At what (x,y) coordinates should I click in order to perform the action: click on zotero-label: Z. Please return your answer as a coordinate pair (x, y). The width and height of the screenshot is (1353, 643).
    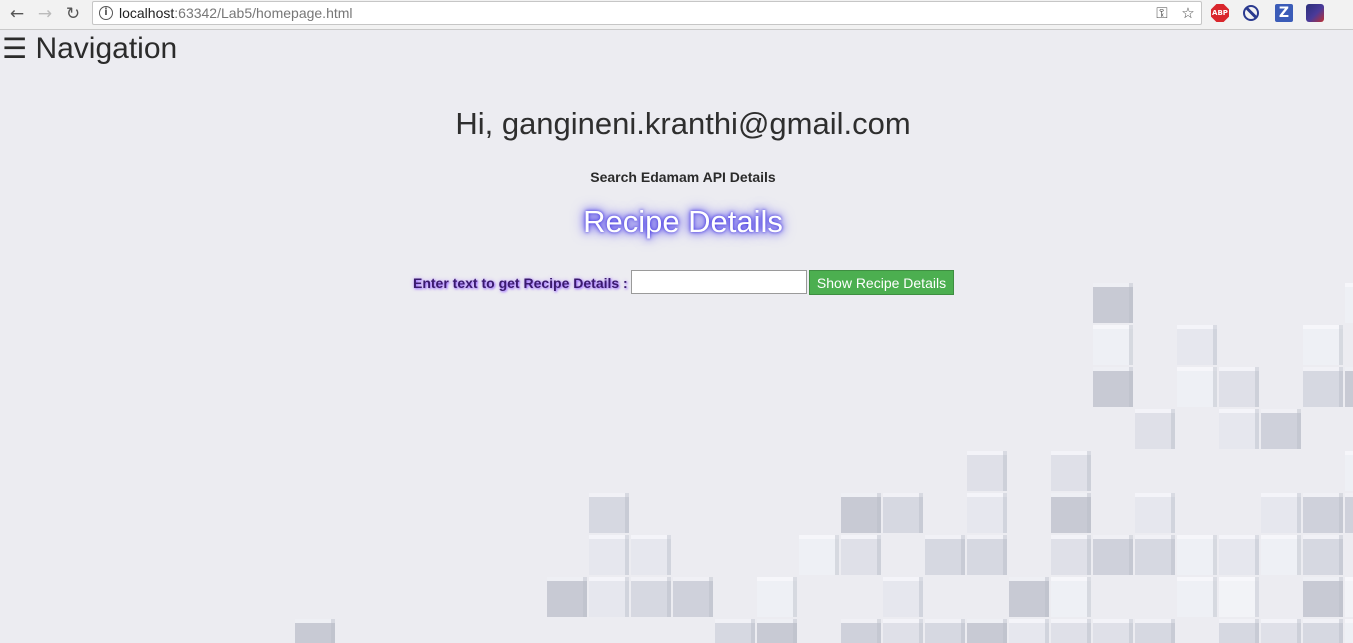
    Looking at the image, I should click on (1284, 13).